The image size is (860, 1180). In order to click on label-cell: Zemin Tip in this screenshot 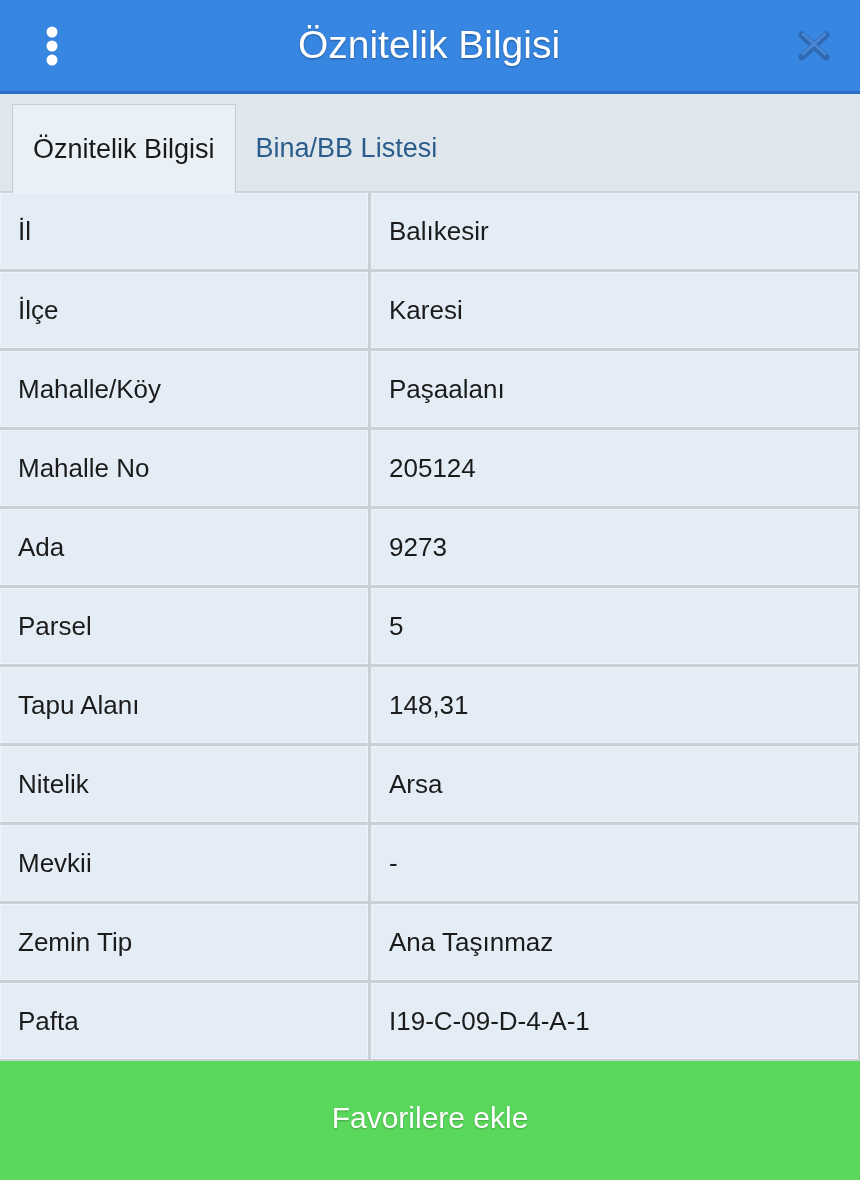, I will do `click(184, 942)`.